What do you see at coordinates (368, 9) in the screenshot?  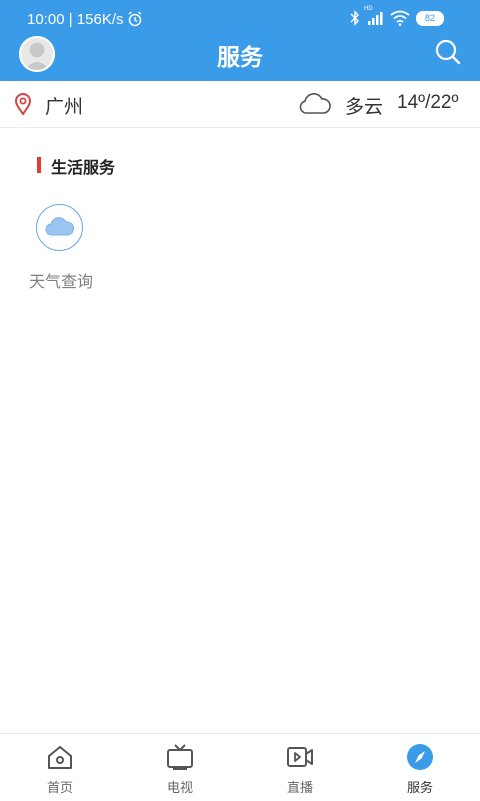 I see `hd-label: HD` at bounding box center [368, 9].